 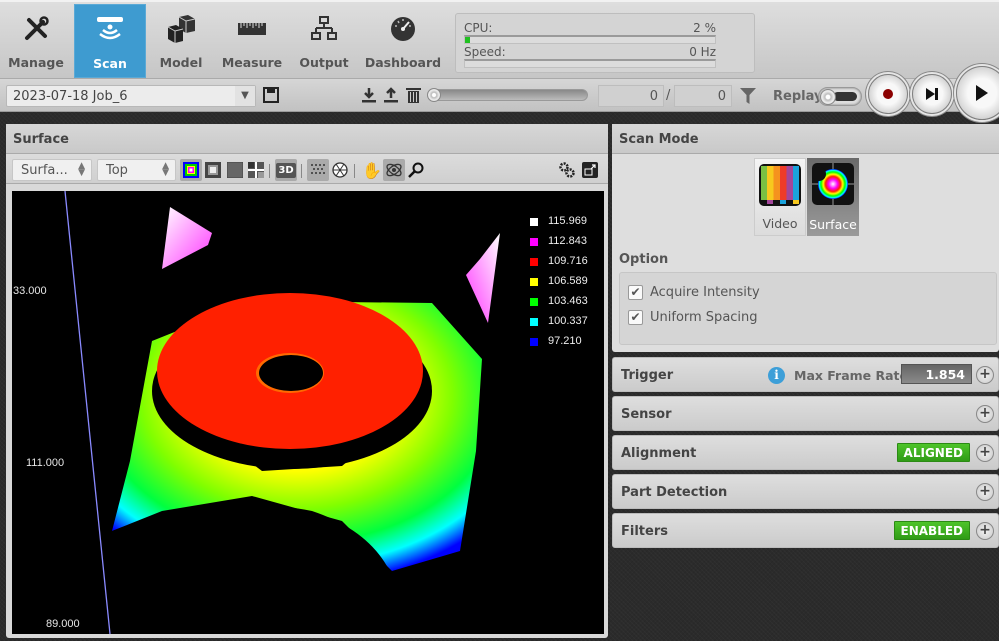 What do you see at coordinates (776, 375) in the screenshot?
I see `info-icon: i` at bounding box center [776, 375].